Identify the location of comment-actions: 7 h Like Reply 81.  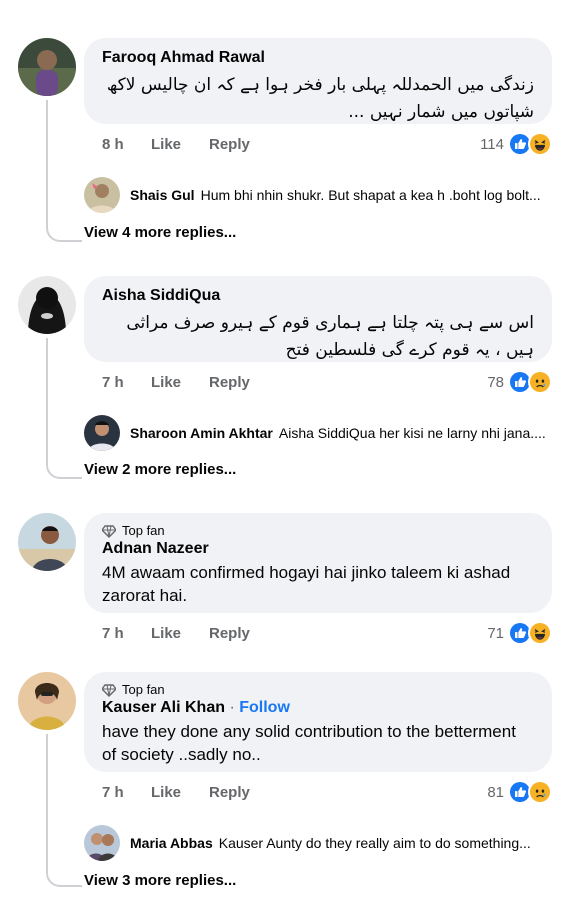
(327, 792).